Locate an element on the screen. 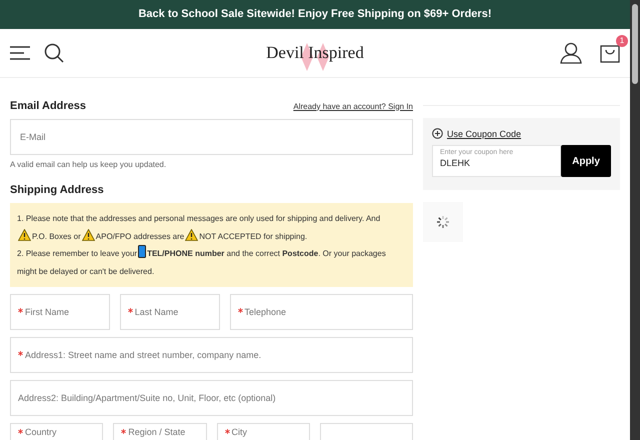 This screenshot has width=640, height=440. section-title: Email Address is located at coordinates (48, 106).